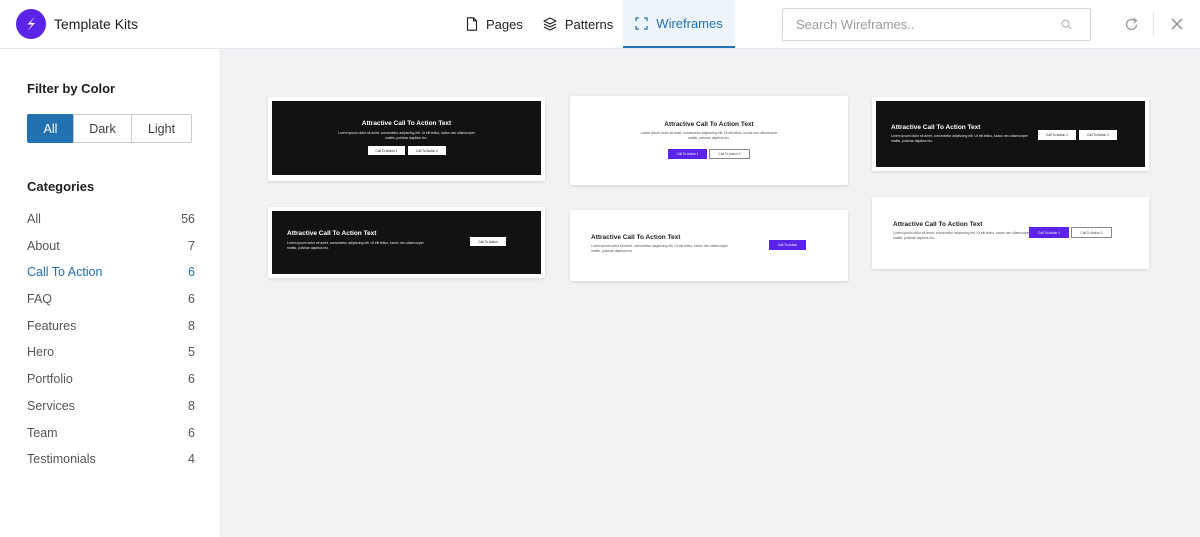 This screenshot has width=1200, height=537. I want to click on top-bar: Template Kits Pages Patterns Wireframes, so click(600, 24).